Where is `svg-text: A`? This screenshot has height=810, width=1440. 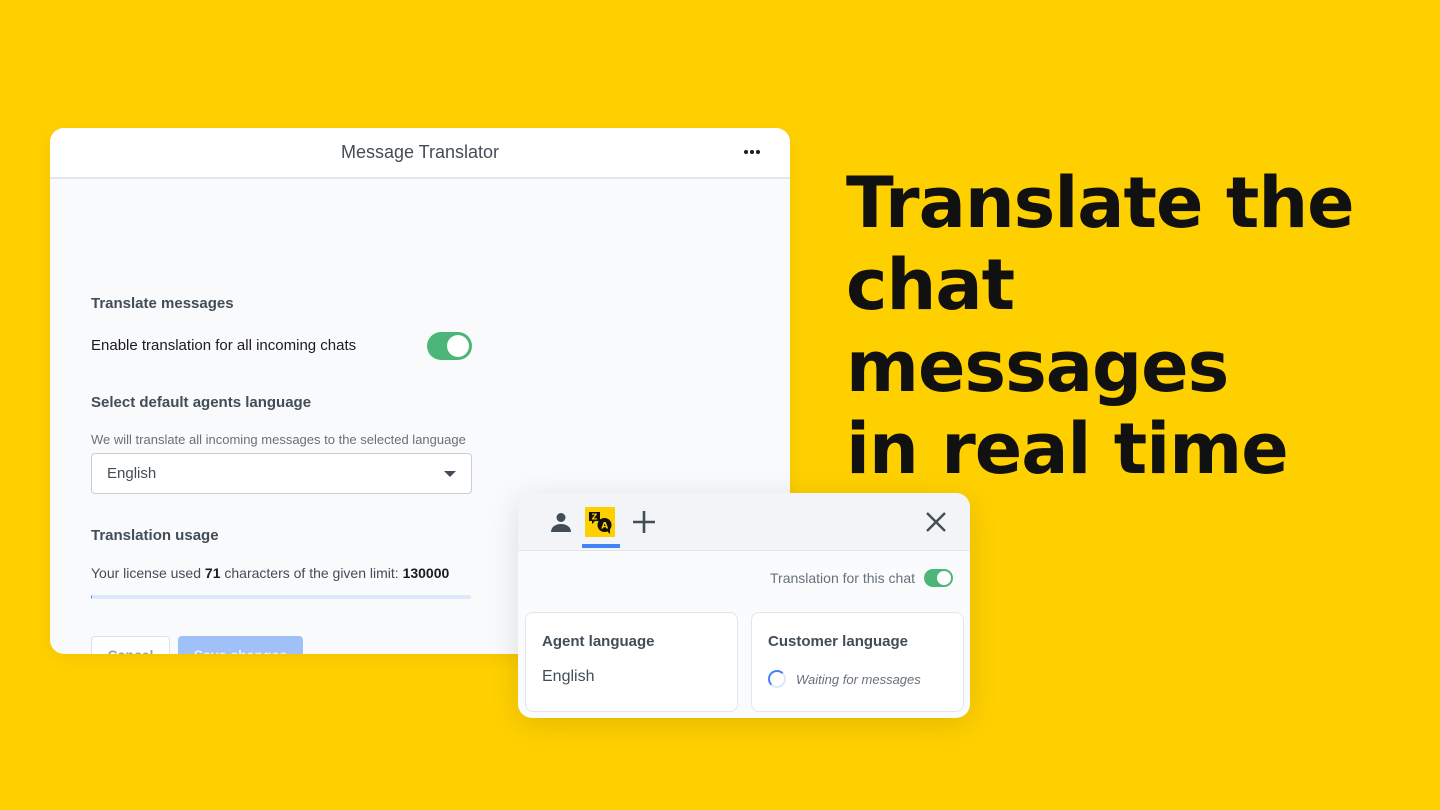
svg-text: A is located at coordinates (604, 527).